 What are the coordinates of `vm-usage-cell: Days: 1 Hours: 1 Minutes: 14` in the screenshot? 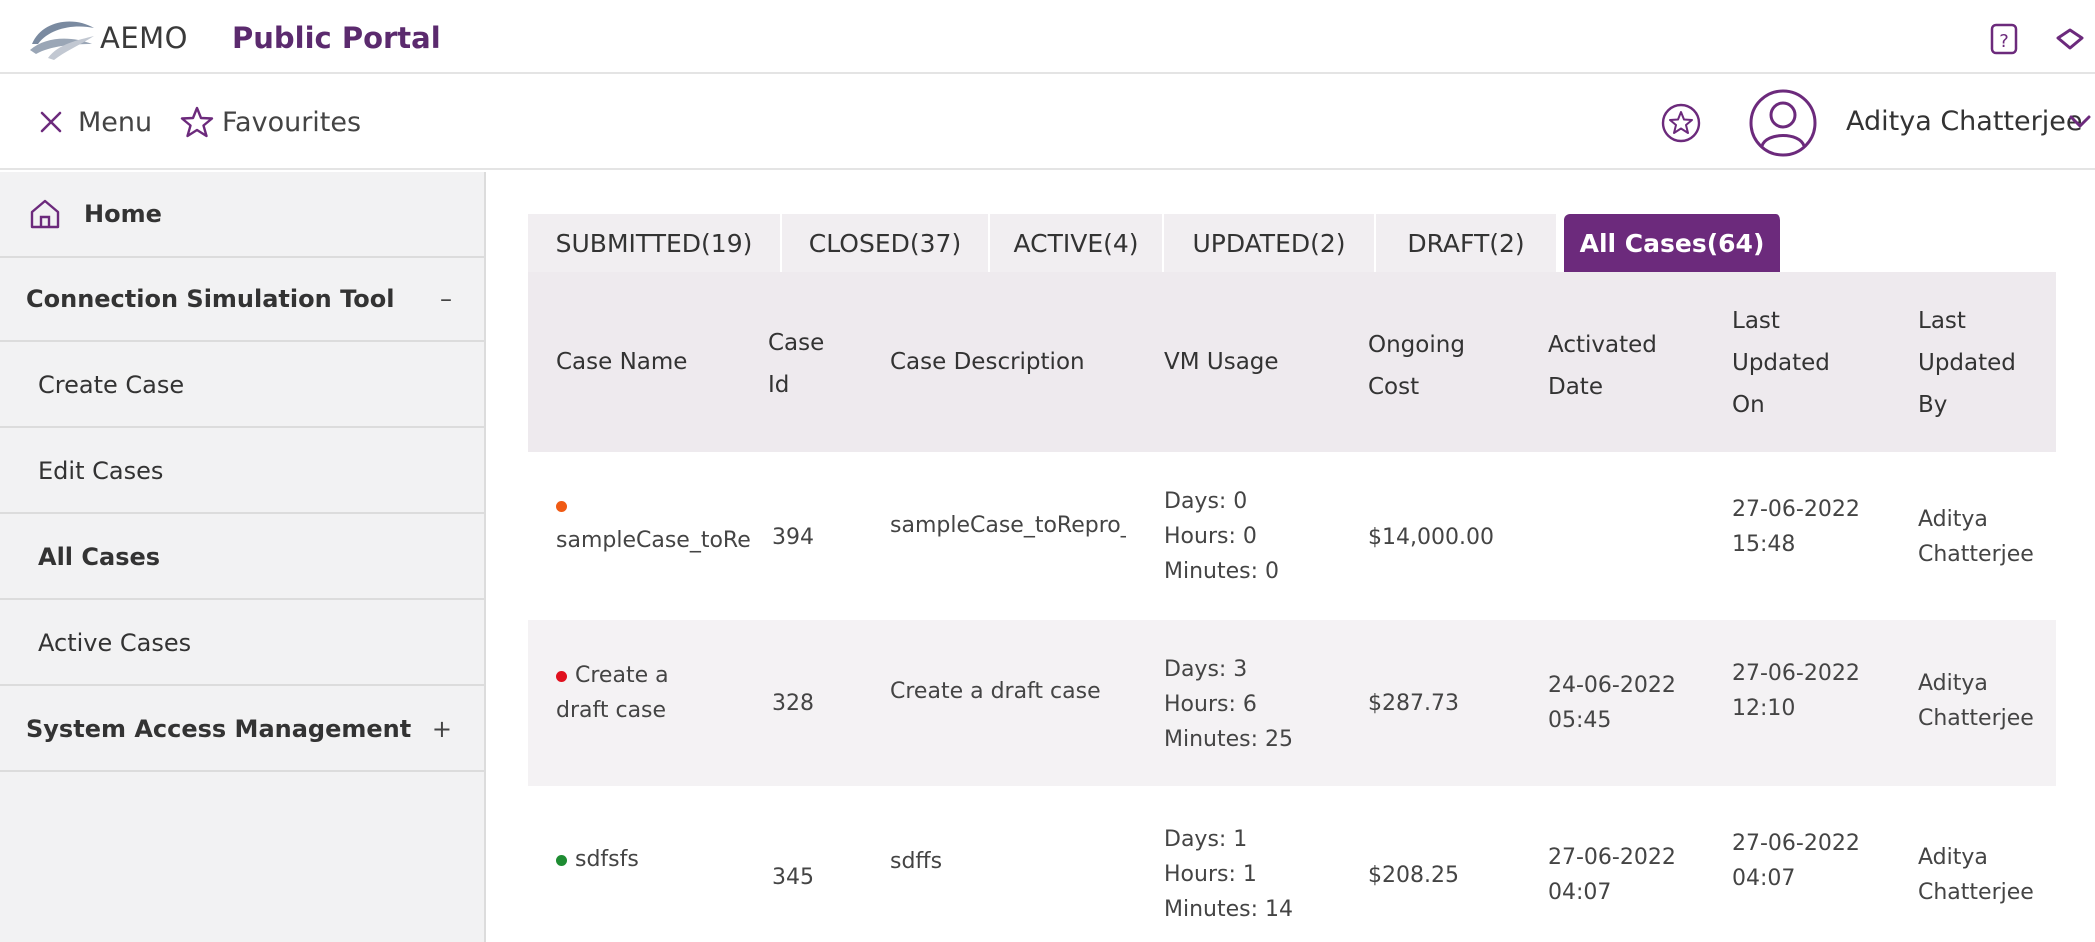 It's located at (1228, 874).